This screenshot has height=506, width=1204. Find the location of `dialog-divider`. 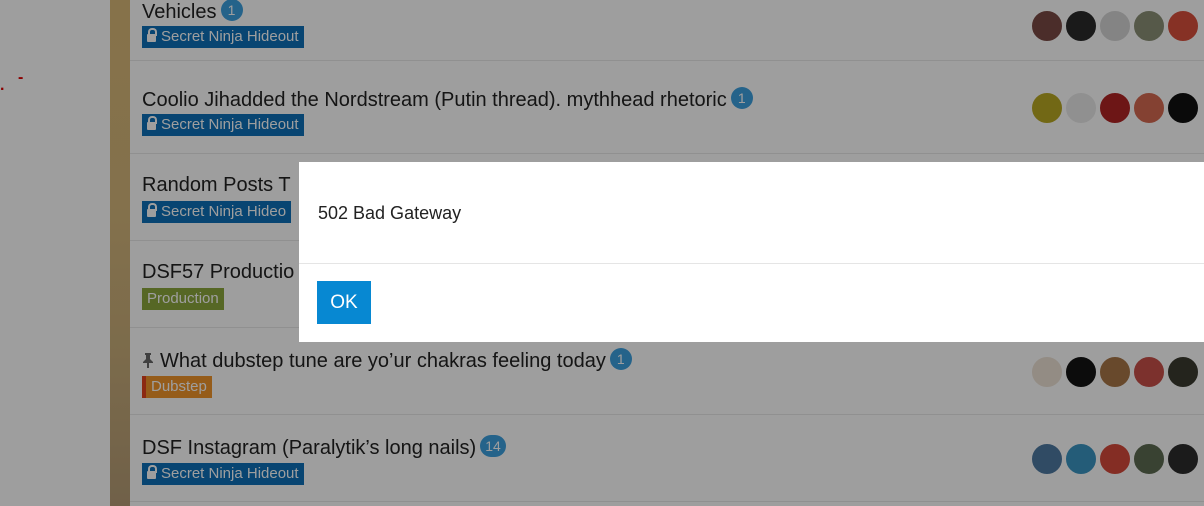

dialog-divider is located at coordinates (751, 263).